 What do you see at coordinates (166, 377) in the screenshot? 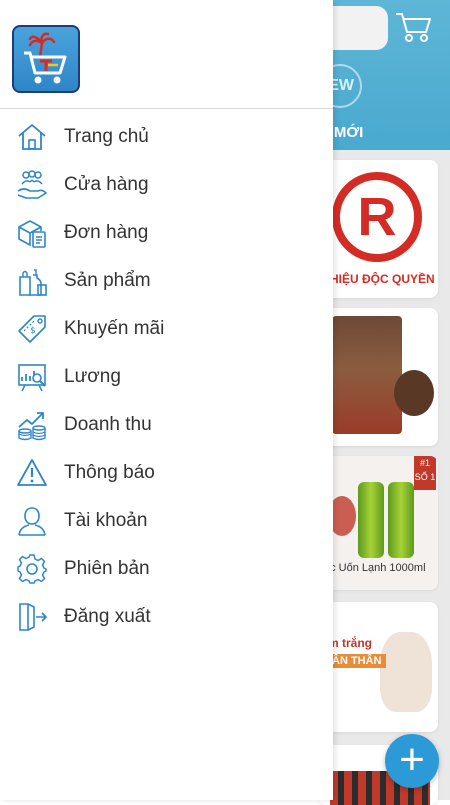
I see `menu-item-salary: Lương` at bounding box center [166, 377].